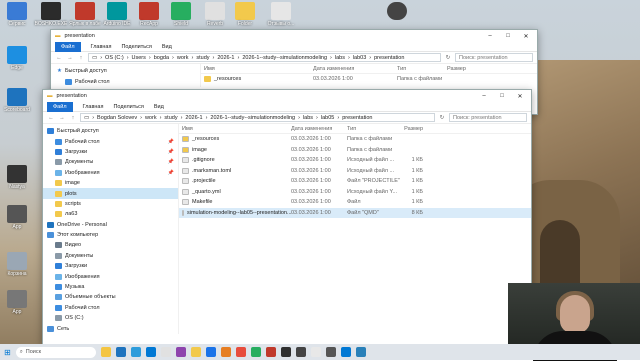 The image size is (640, 361). I want to click on sidebar-item: Быстрый доступ, so click(110, 131).